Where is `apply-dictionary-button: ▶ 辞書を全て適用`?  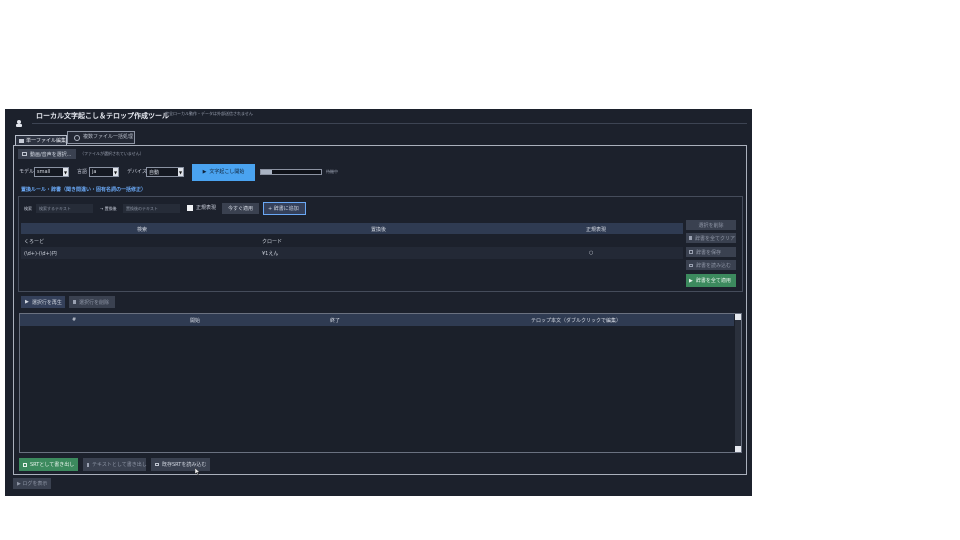
apply-dictionary-button: ▶ 辞書を全て適用 is located at coordinates (711, 280).